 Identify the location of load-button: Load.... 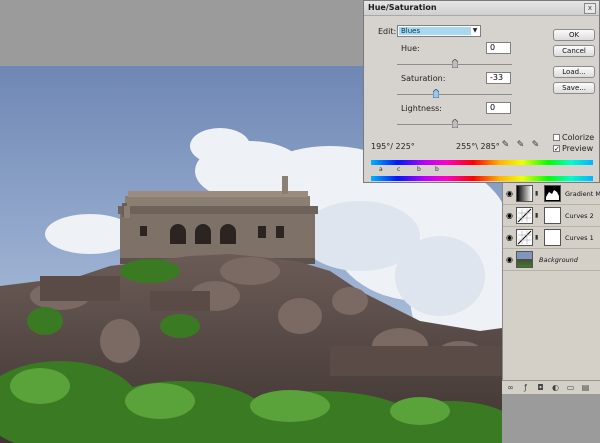
(574, 72).